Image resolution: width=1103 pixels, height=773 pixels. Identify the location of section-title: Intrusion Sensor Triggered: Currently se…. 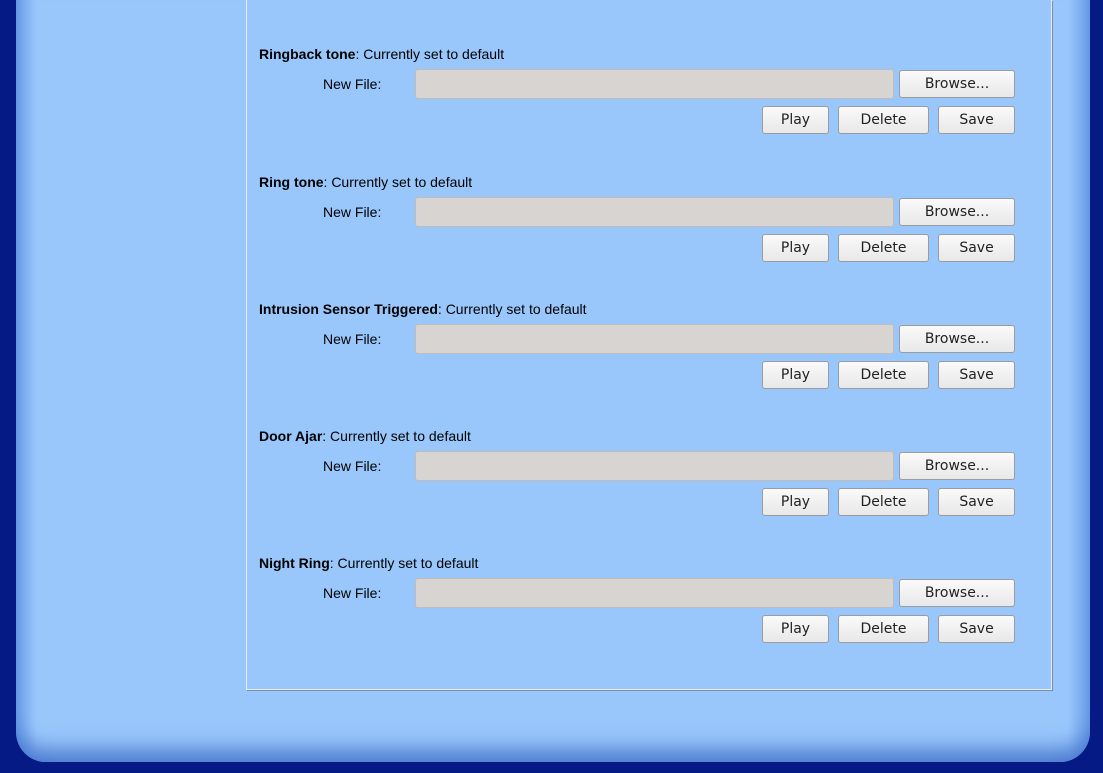
(423, 309).